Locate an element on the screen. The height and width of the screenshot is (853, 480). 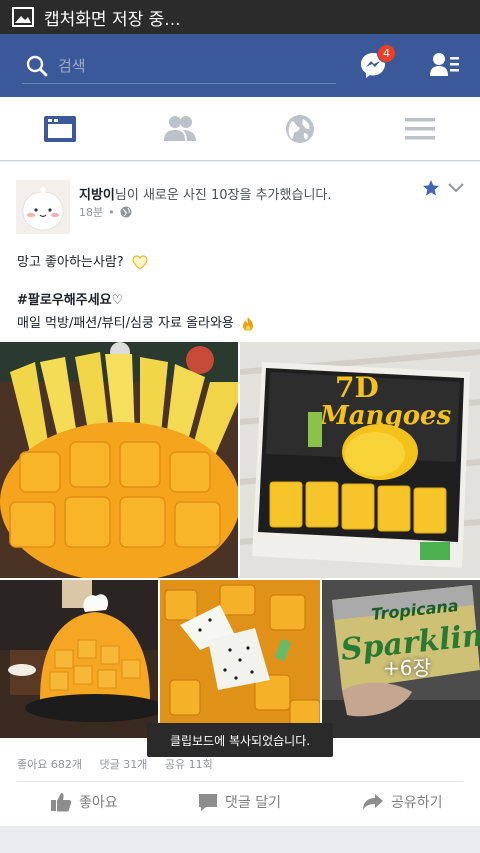
svg-text: 7D is located at coordinates (357, 387).